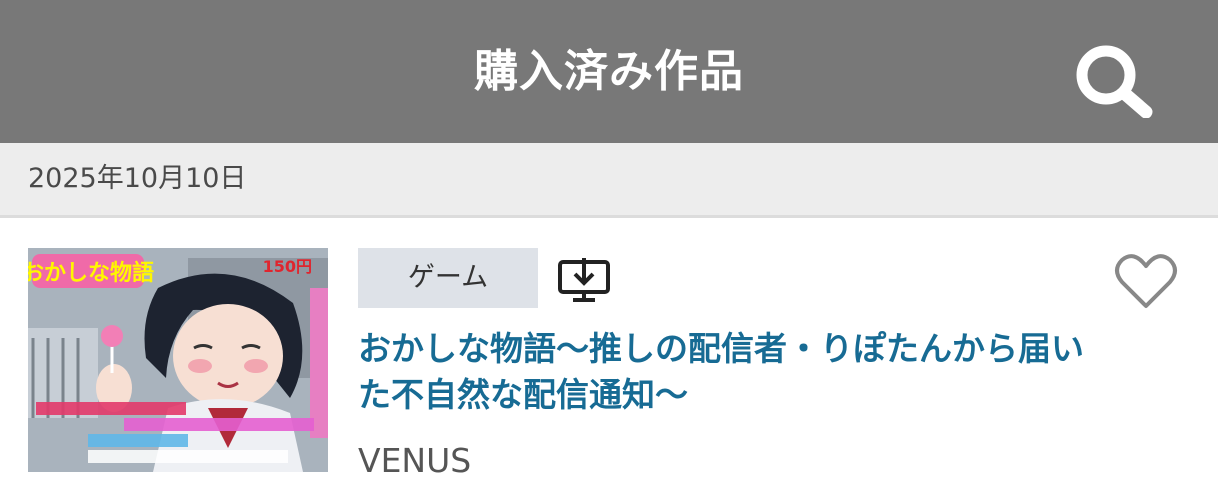 This screenshot has width=1218, height=487. What do you see at coordinates (448, 278) in the screenshot?
I see `category-tag: ゲーム` at bounding box center [448, 278].